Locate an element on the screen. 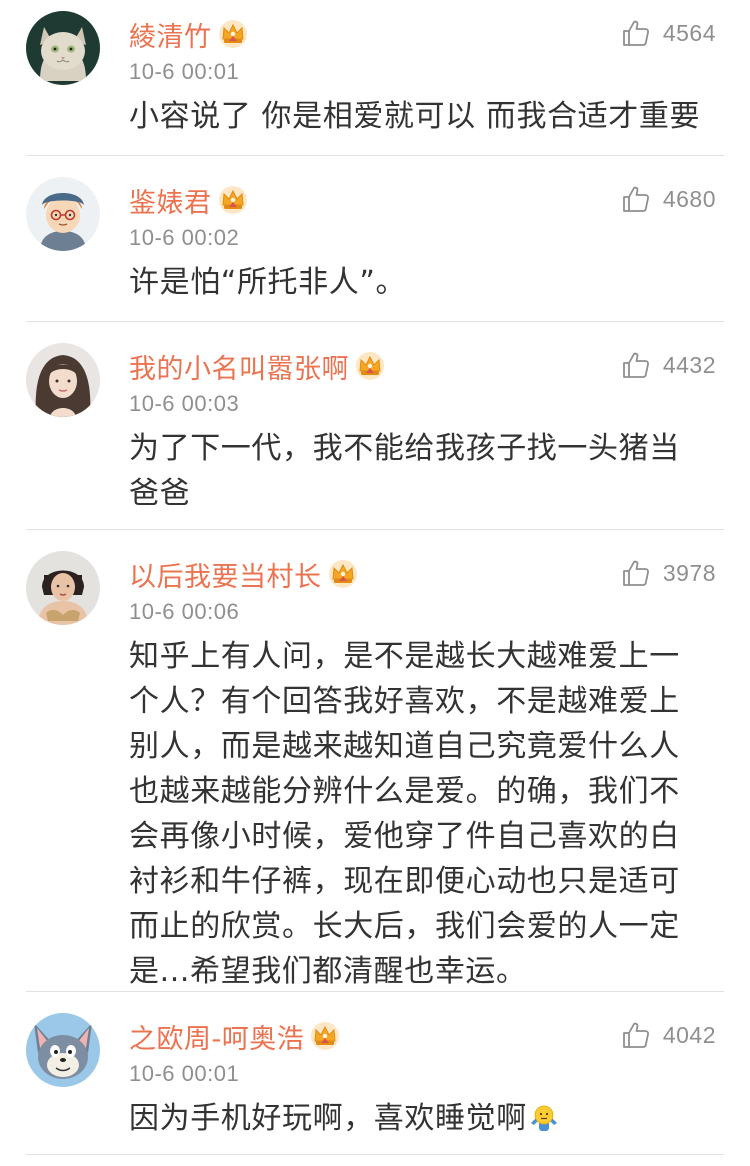 Image resolution: width=750 pixels, height=1166 pixels. username: 我的小名叫嚣张啊 is located at coordinates (239, 366).